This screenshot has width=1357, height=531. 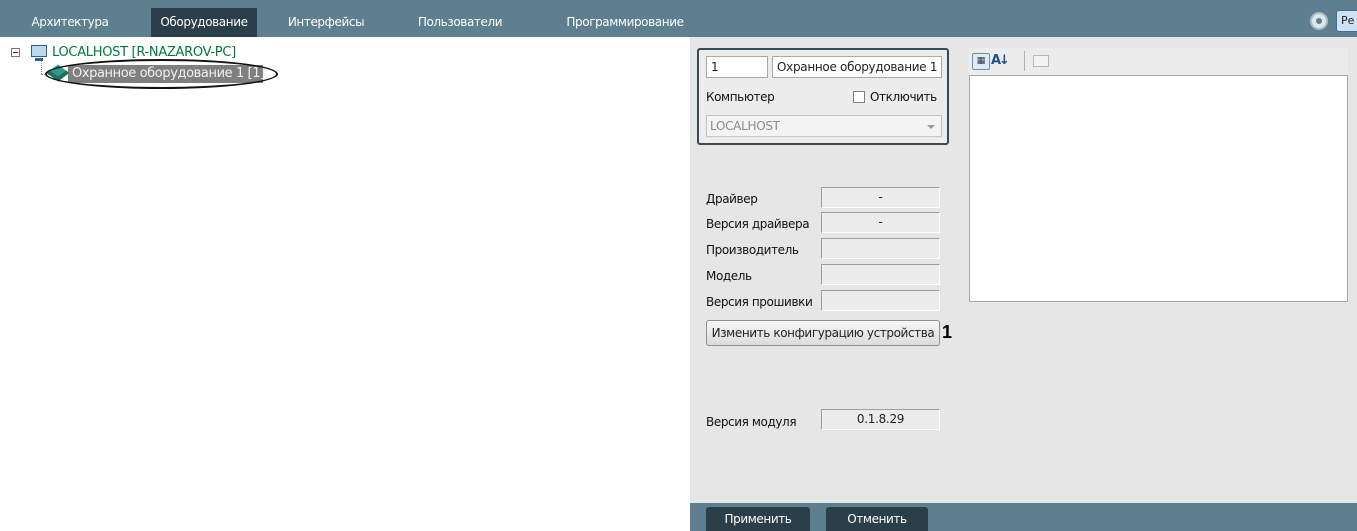 I want to click on model-label: Модель, so click(x=729, y=276).